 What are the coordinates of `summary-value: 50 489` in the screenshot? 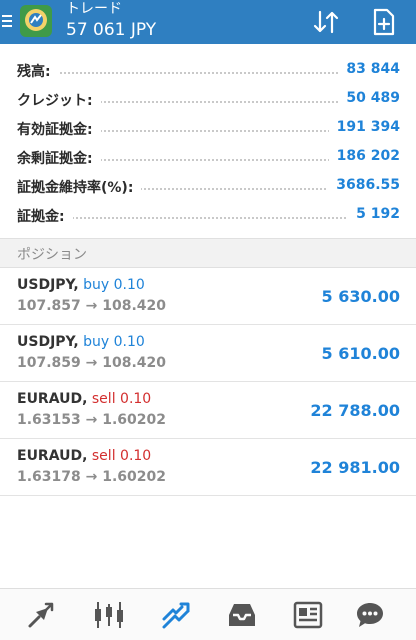 It's located at (369, 98).